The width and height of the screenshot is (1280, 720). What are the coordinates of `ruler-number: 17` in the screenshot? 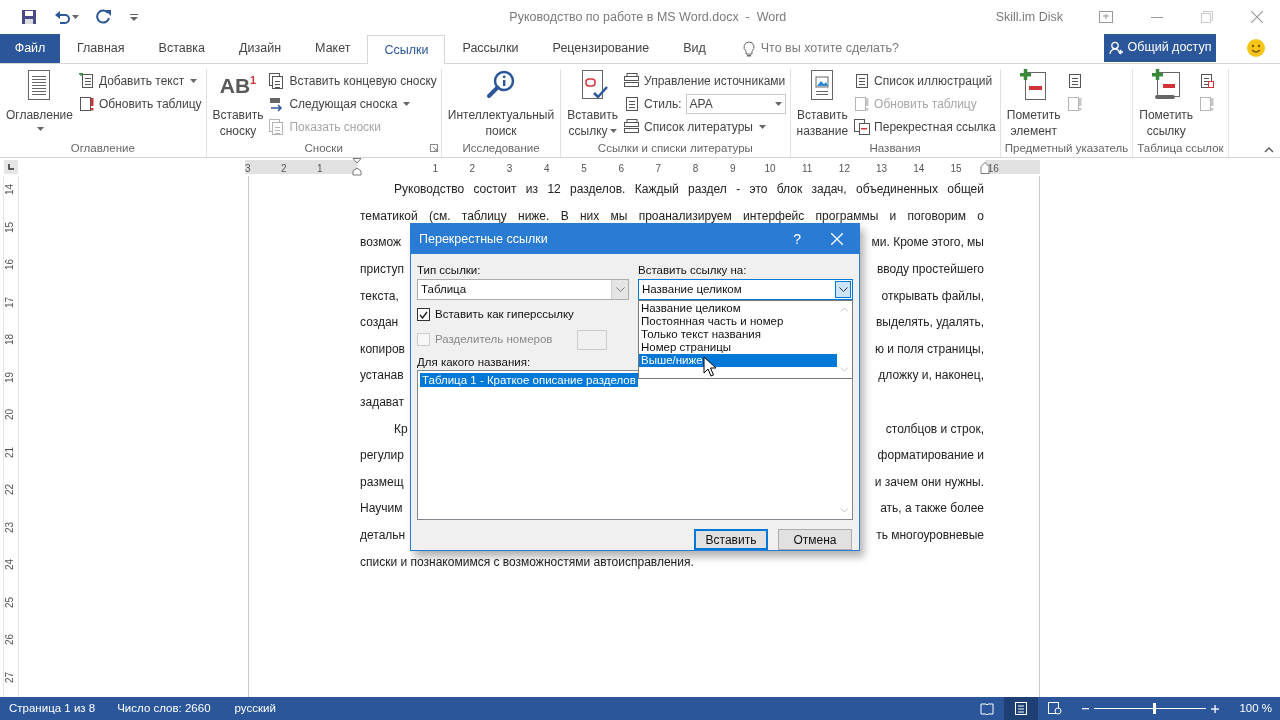 It's located at (10, 302).